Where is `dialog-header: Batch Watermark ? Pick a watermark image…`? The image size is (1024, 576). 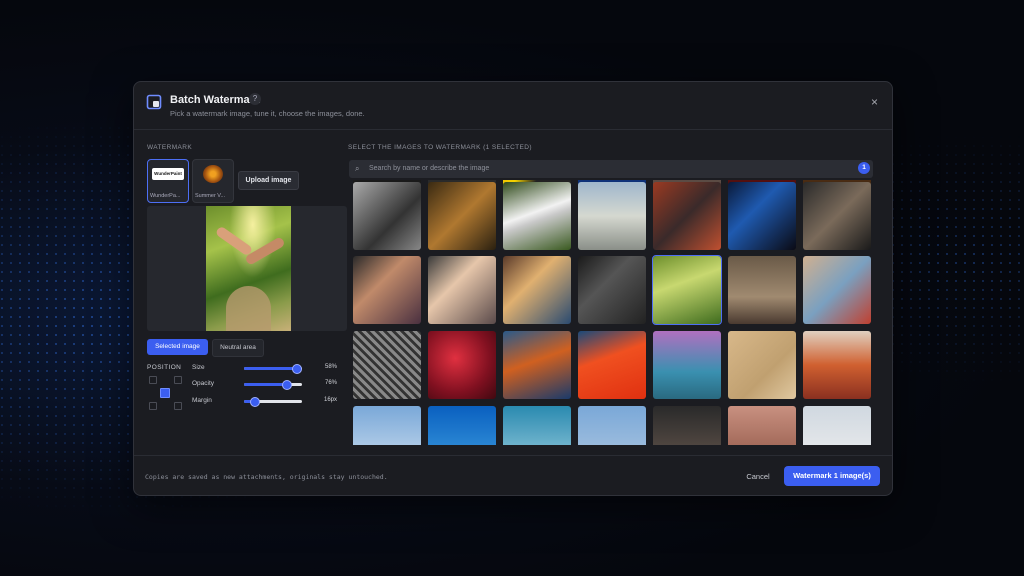
dialog-header: Batch Watermark ? Pick a watermark image… is located at coordinates (513, 104).